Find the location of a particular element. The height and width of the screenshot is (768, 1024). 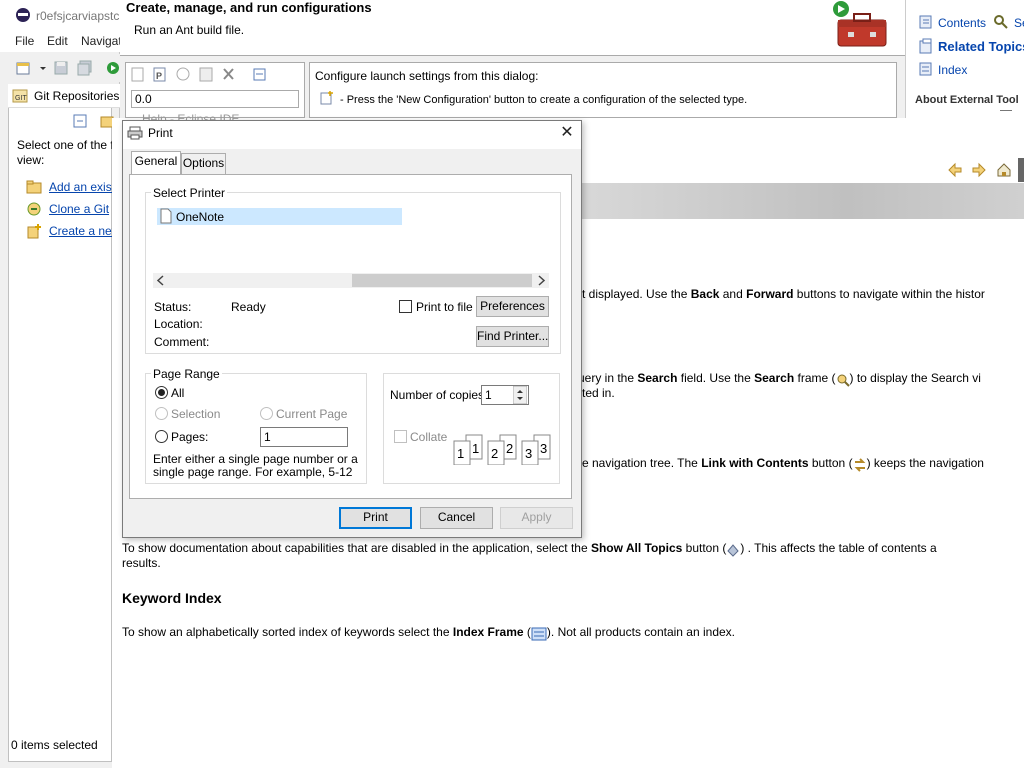

git-view-description: Select one of the f view: is located at coordinates (65, 152).